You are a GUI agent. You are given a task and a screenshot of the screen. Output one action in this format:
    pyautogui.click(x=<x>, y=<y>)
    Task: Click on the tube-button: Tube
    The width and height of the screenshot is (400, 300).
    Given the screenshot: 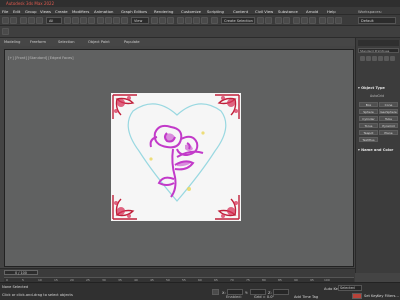 What is the action you would take?
    pyautogui.click(x=388, y=118)
    